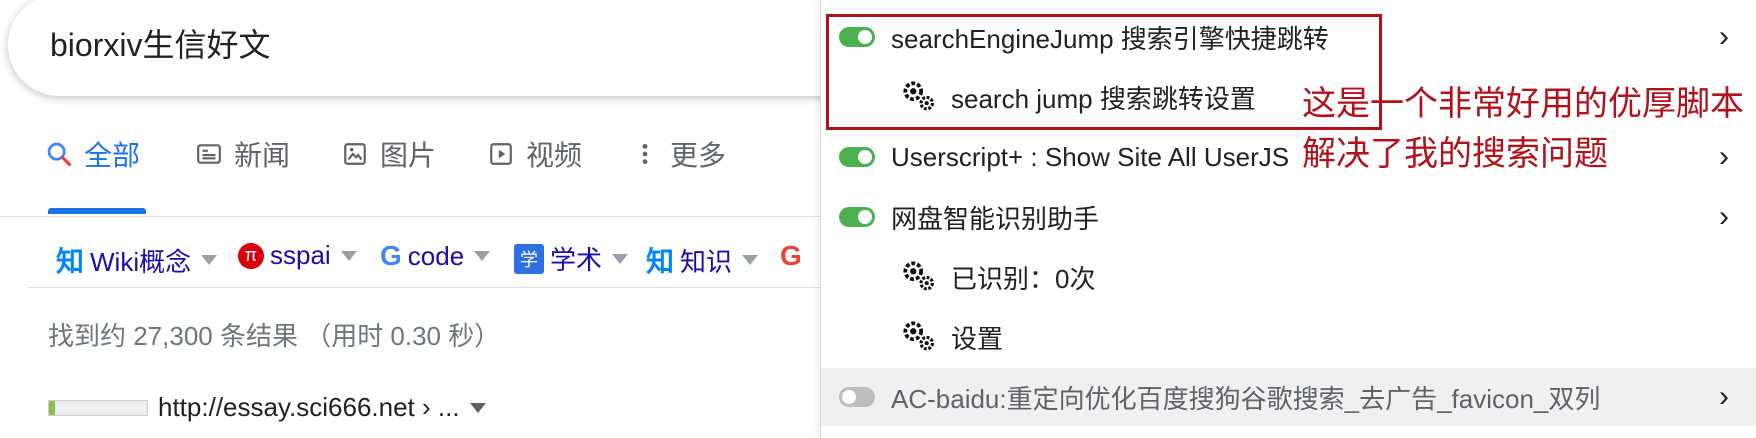 Image resolution: width=1756 pixels, height=438 pixels. I want to click on tab-images: 图片, so click(388, 154).